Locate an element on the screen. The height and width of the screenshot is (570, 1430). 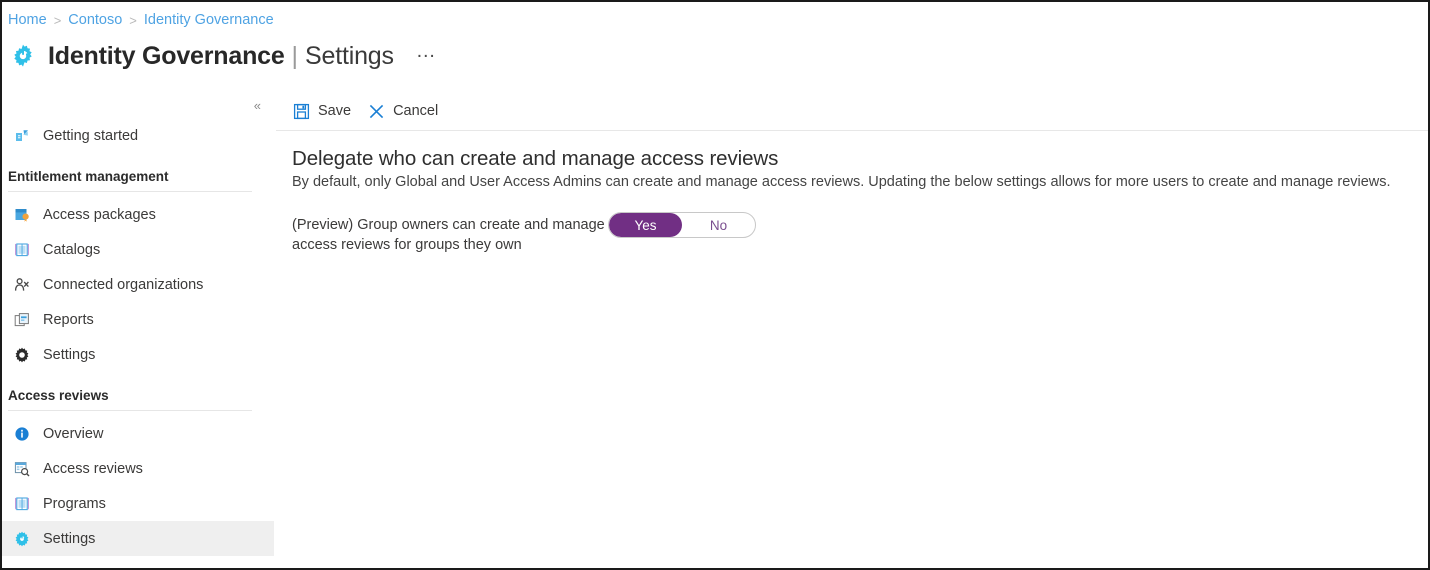
sidebar-item-label: Reports is located at coordinates (68, 319).